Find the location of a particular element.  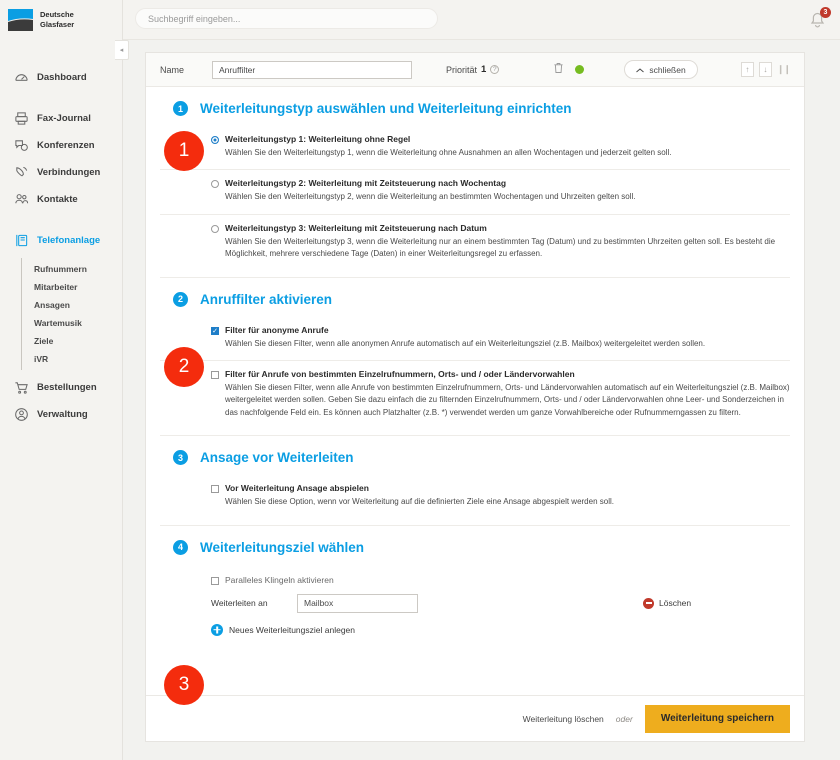

bell-icon is located at coordinates (817, 23).